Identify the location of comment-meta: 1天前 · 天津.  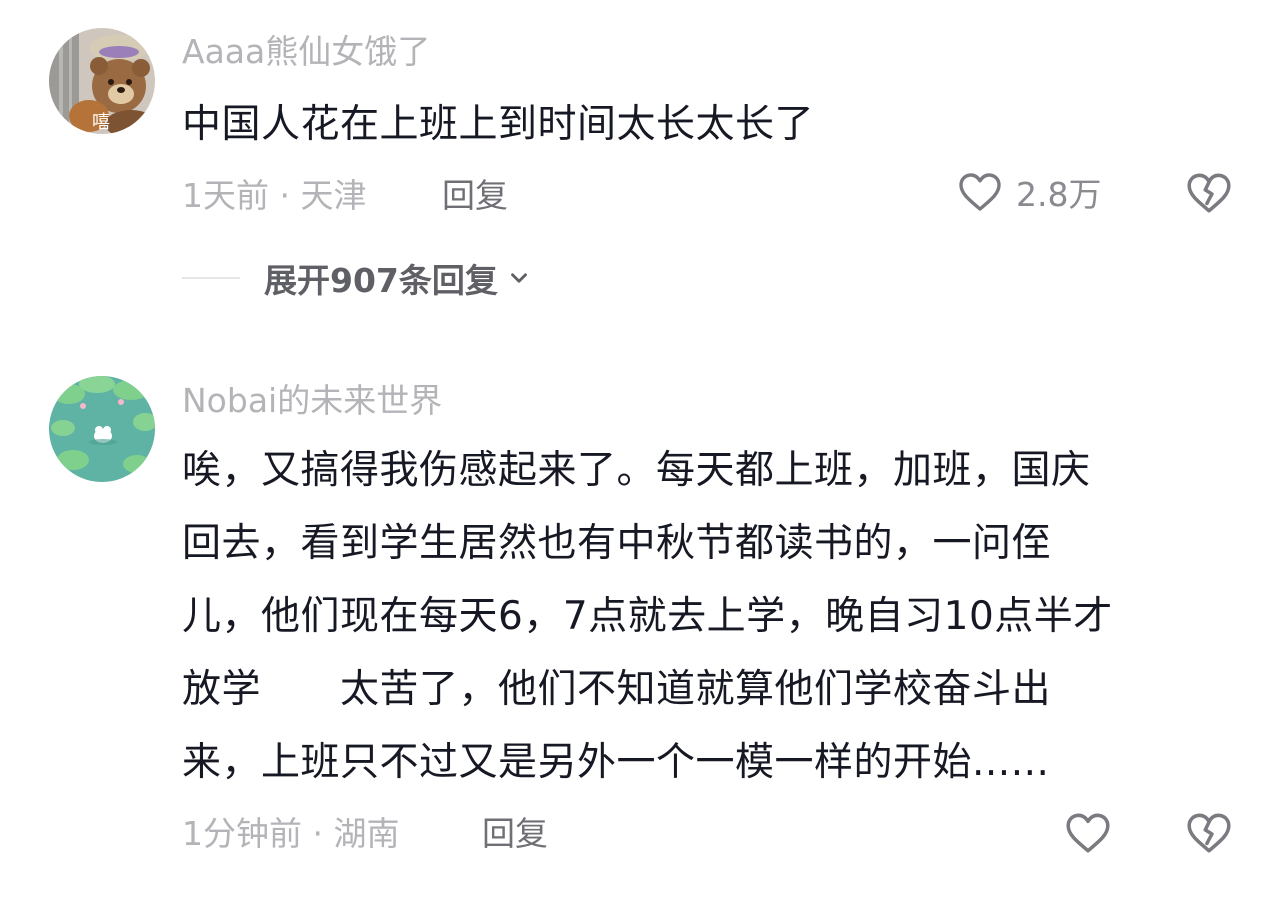
(274, 196).